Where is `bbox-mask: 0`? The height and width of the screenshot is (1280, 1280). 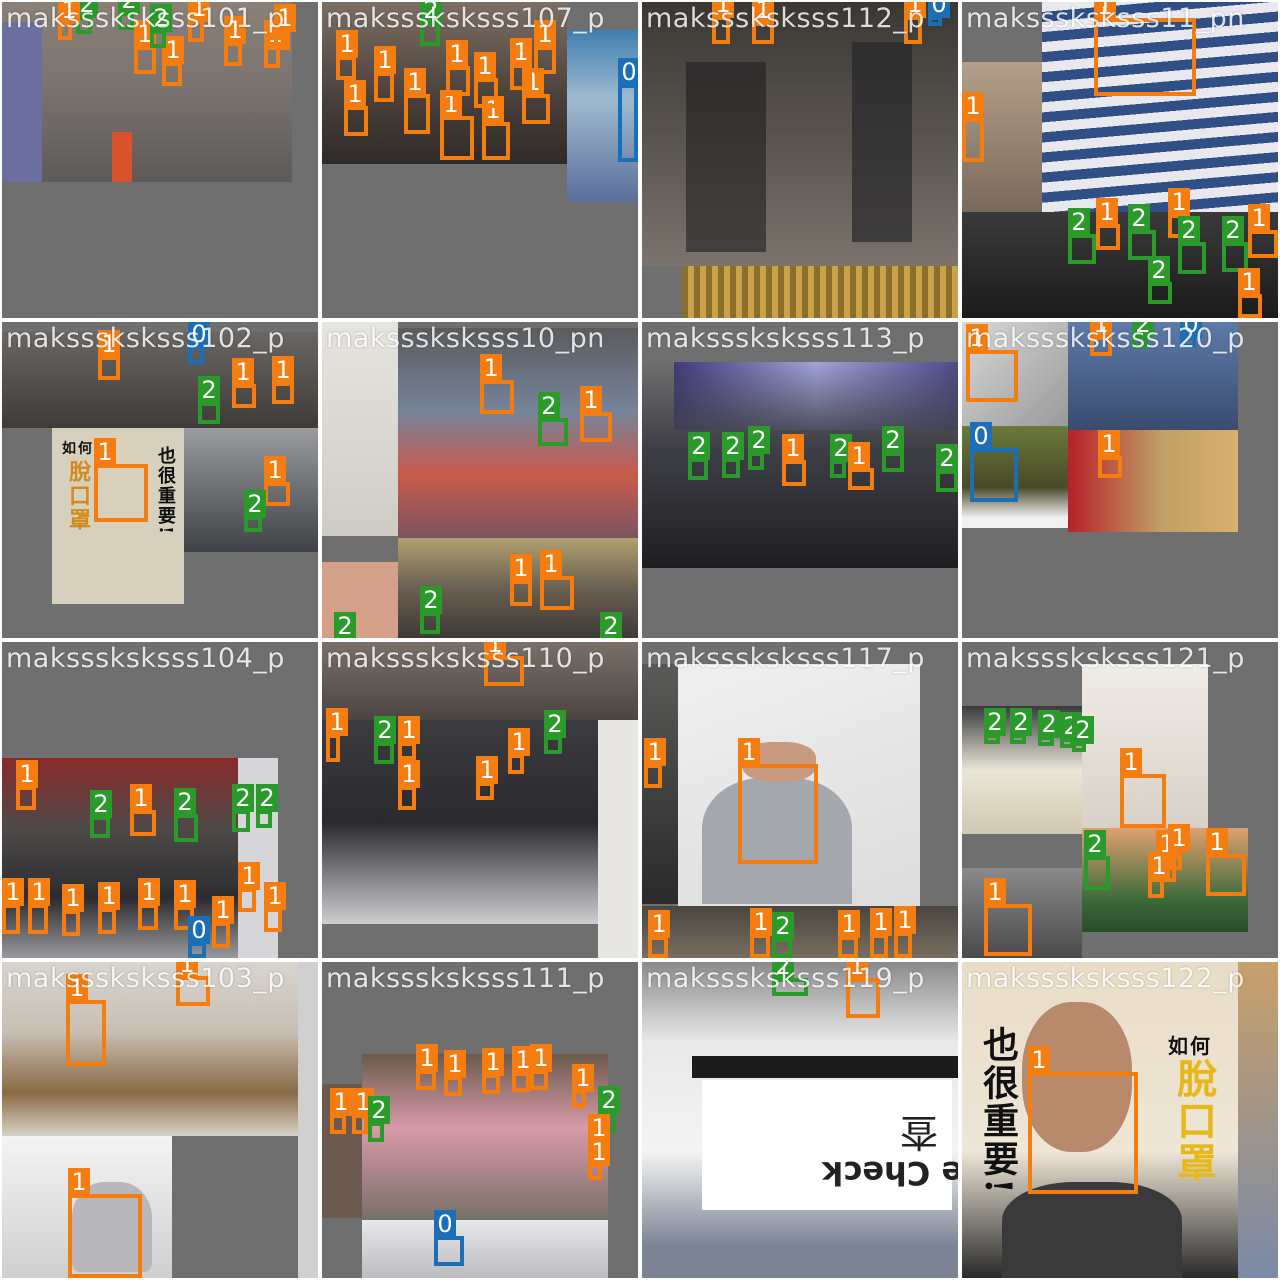
bbox-mask: 0 is located at coordinates (199, 343).